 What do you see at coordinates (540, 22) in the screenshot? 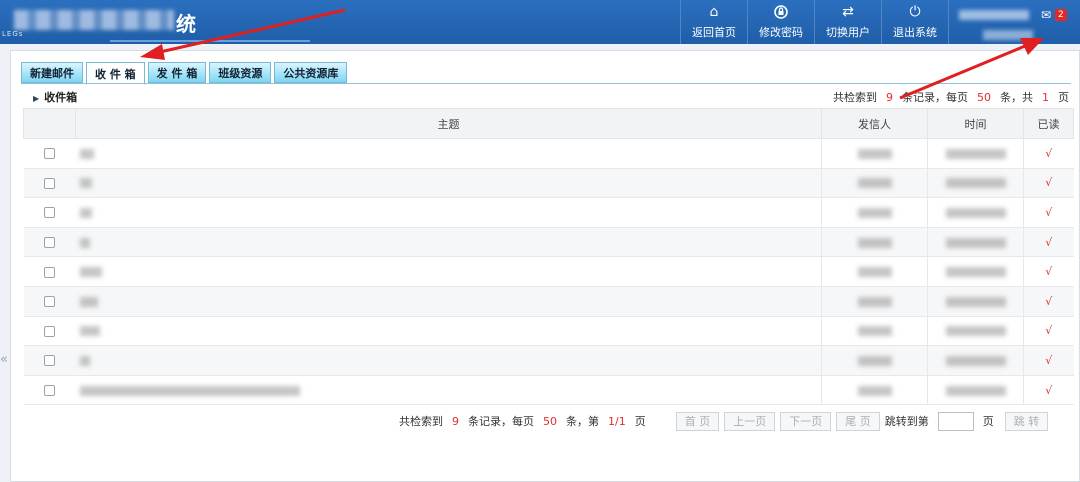
I see `top-header: 统 LEGs ⌂ 返回首页 修改密码 ⇄ 切换用户 ⏻ 退出系统 ✉ 2` at bounding box center [540, 22].